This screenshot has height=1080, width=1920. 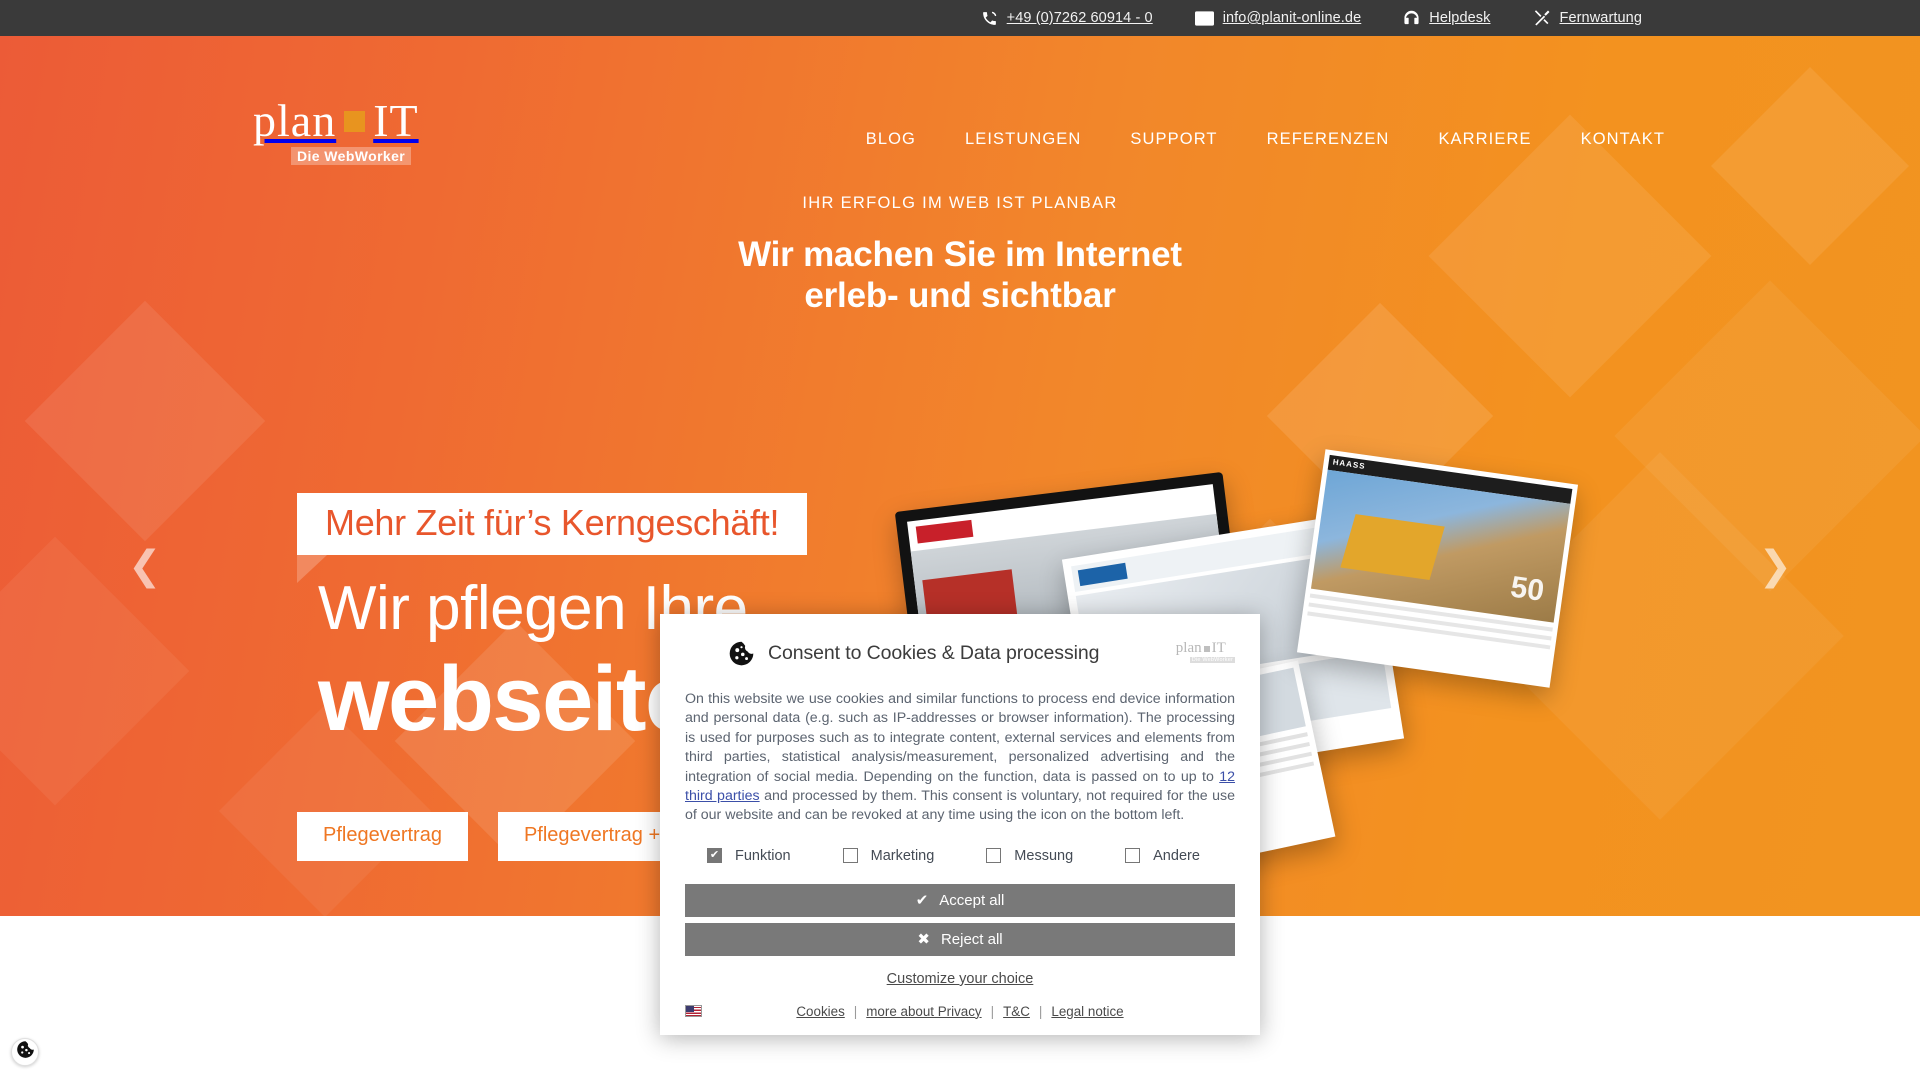 What do you see at coordinates (502, 836) in the screenshot?
I see `slide-cta-group: Pflegevertrag Pflegevertrag + C` at bounding box center [502, 836].